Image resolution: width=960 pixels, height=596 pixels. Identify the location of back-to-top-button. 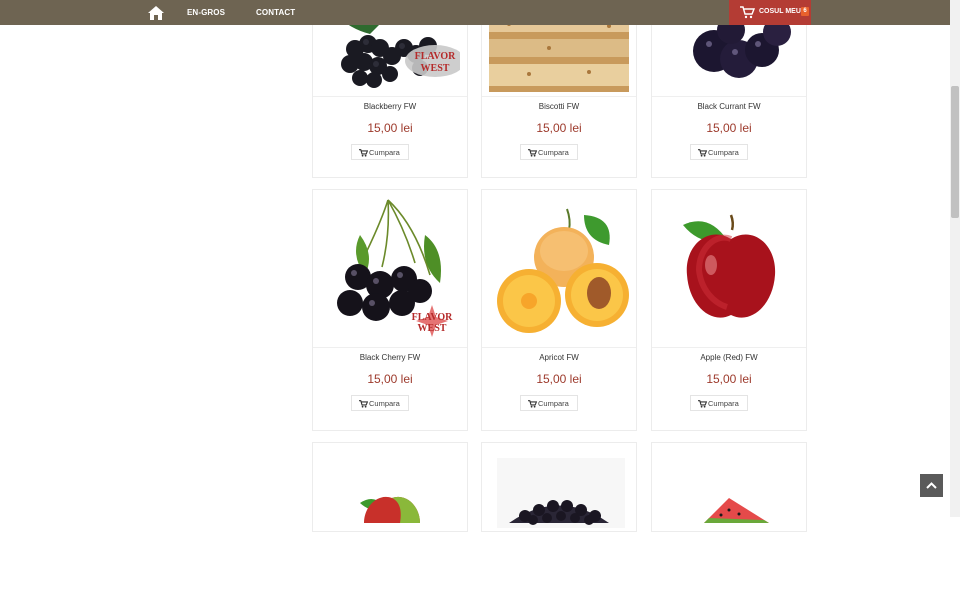
(931, 485).